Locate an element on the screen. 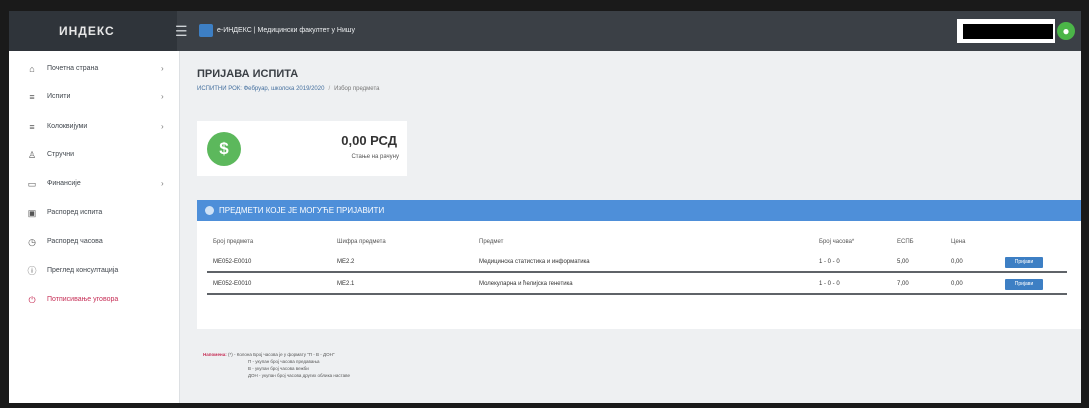 The width and height of the screenshot is (1089, 408). sidebar-item-class-schedule: ◷ Распоред часова is located at coordinates (94, 242).